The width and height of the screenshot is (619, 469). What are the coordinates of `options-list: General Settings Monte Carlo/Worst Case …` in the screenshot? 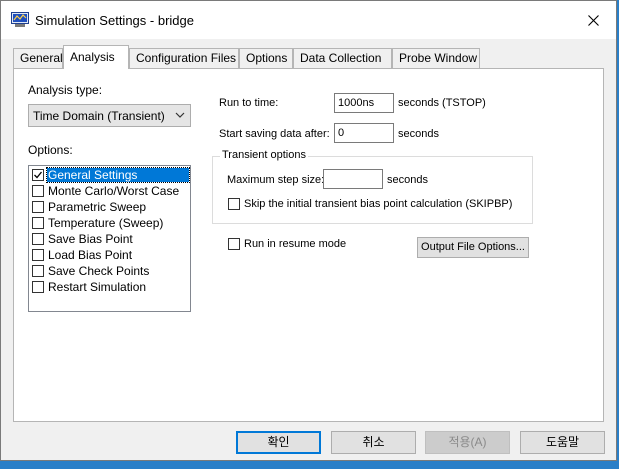 It's located at (109, 238).